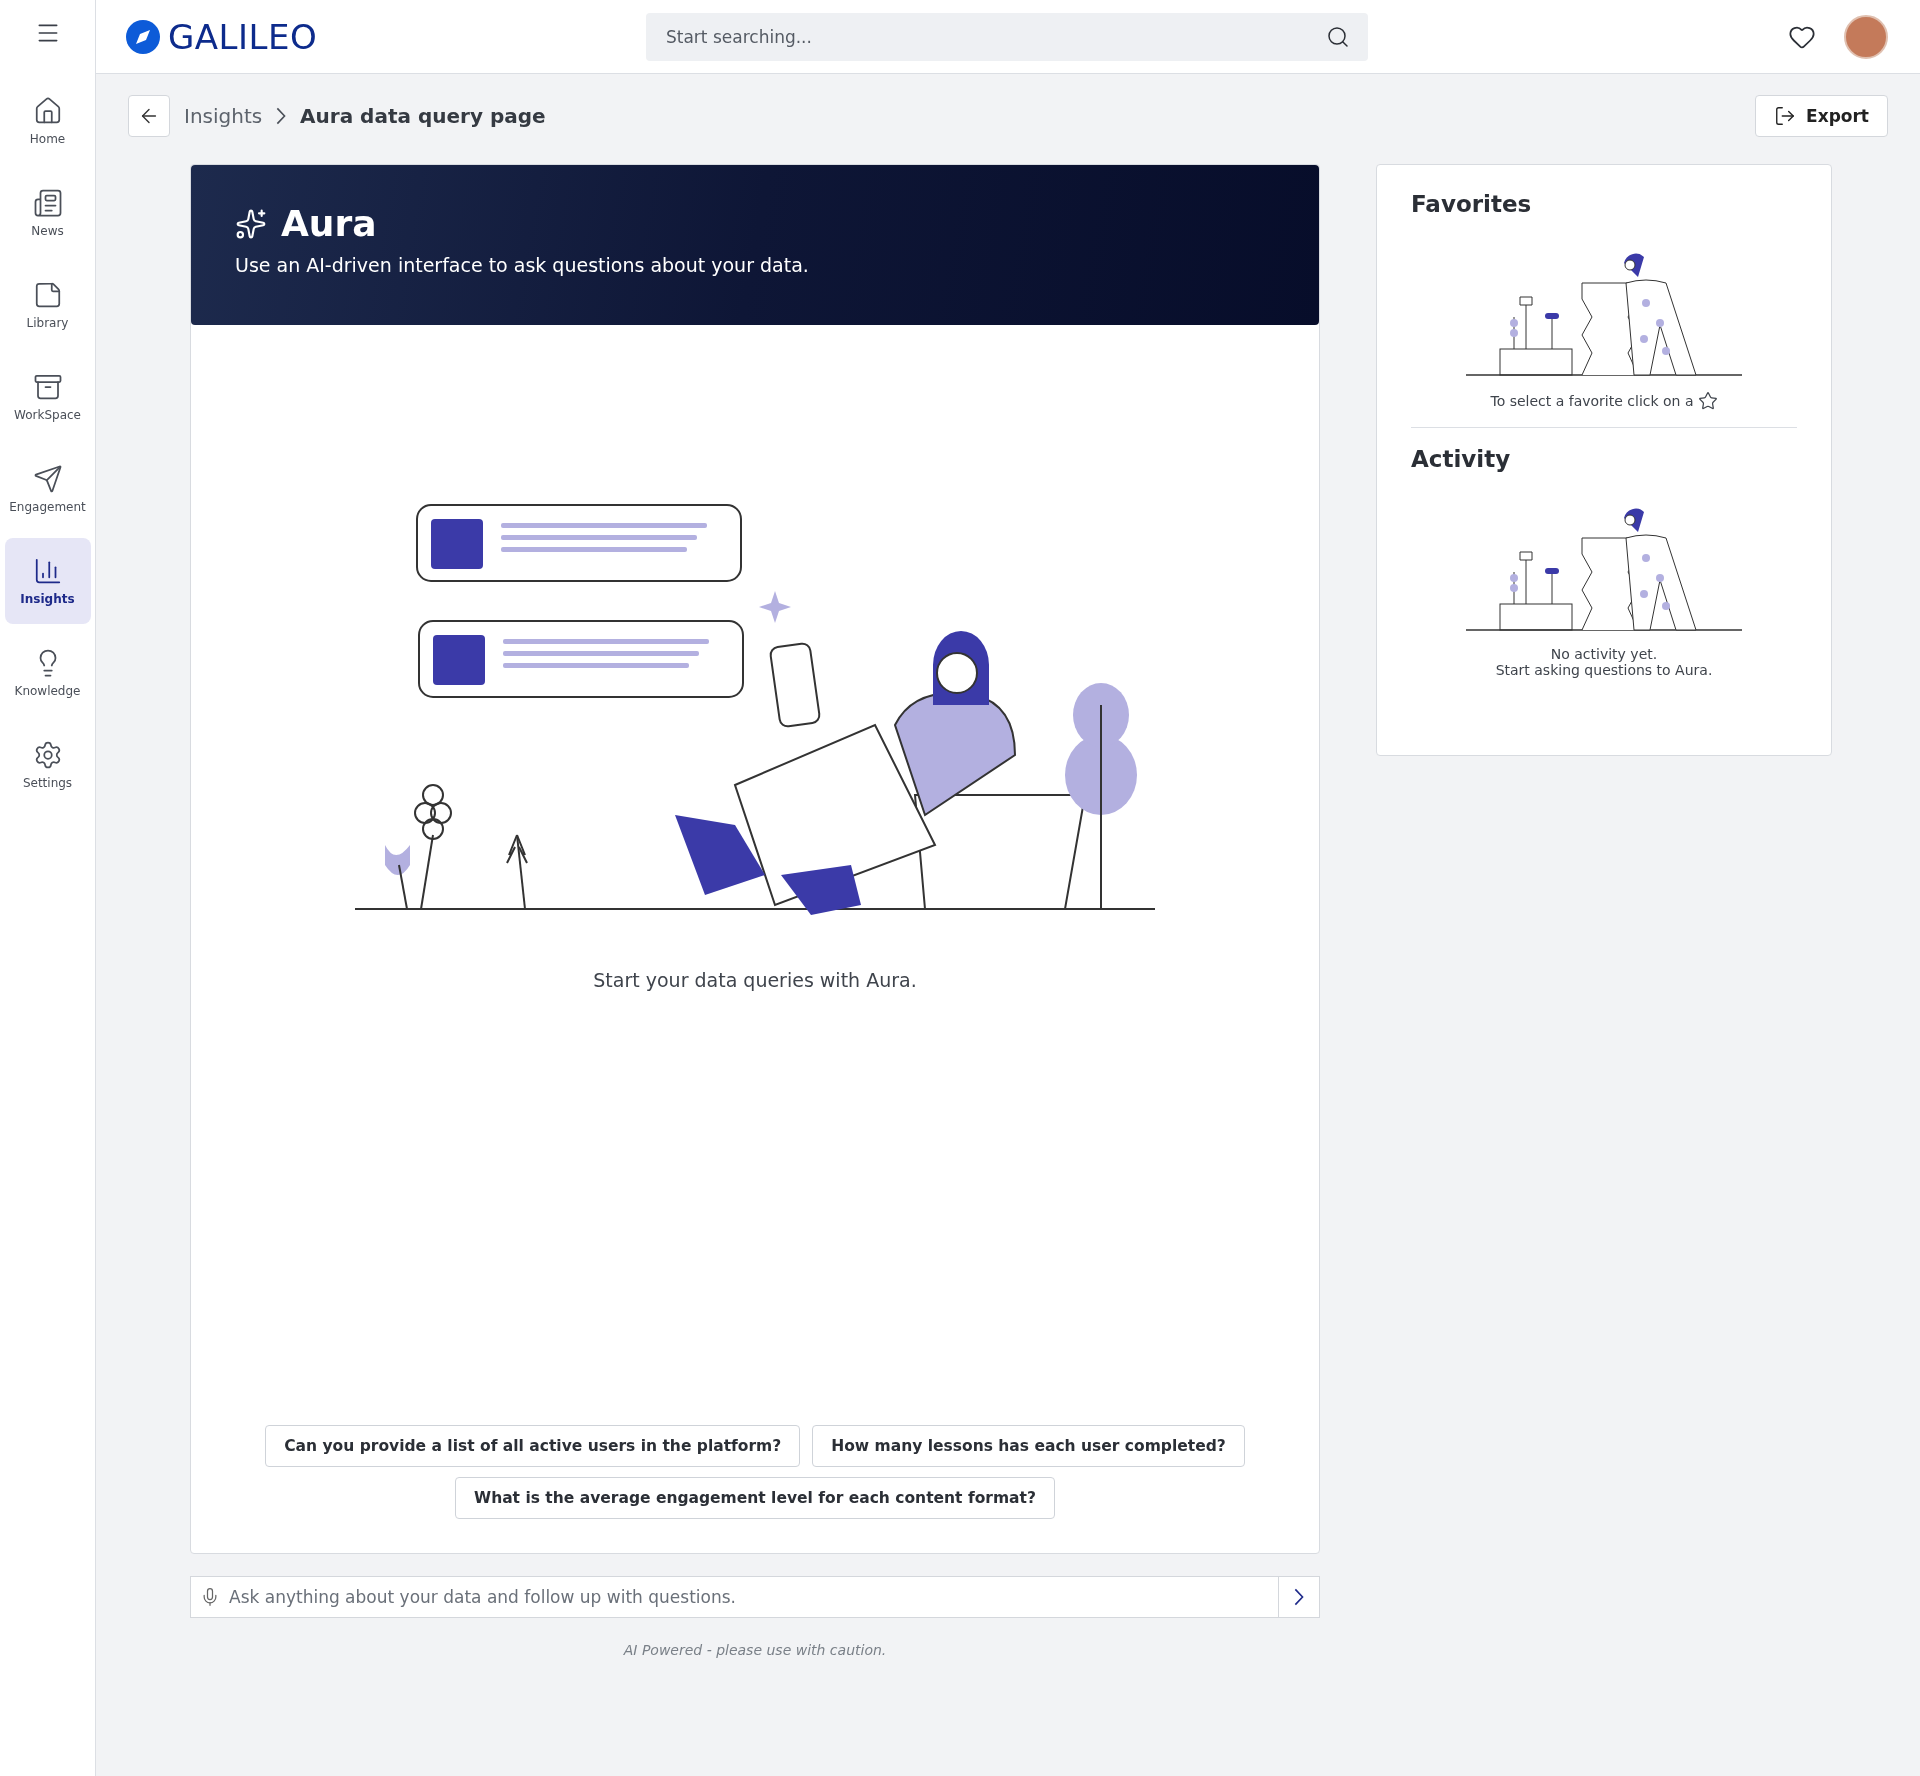 The image size is (1920, 1776). I want to click on export-button: Export, so click(1821, 116).